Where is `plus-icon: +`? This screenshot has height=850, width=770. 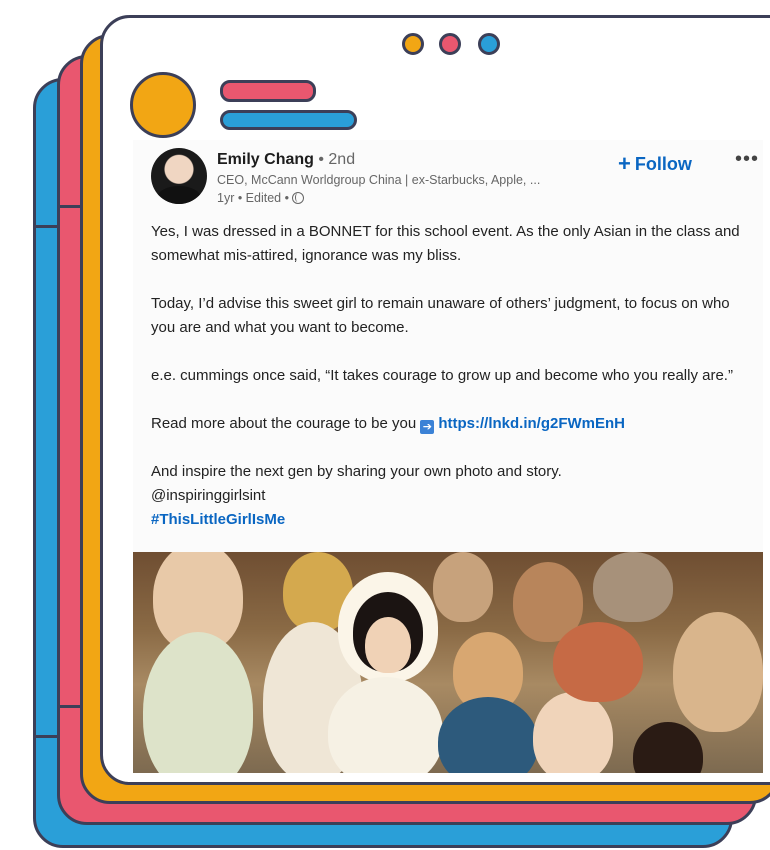
plus-icon: + is located at coordinates (624, 163).